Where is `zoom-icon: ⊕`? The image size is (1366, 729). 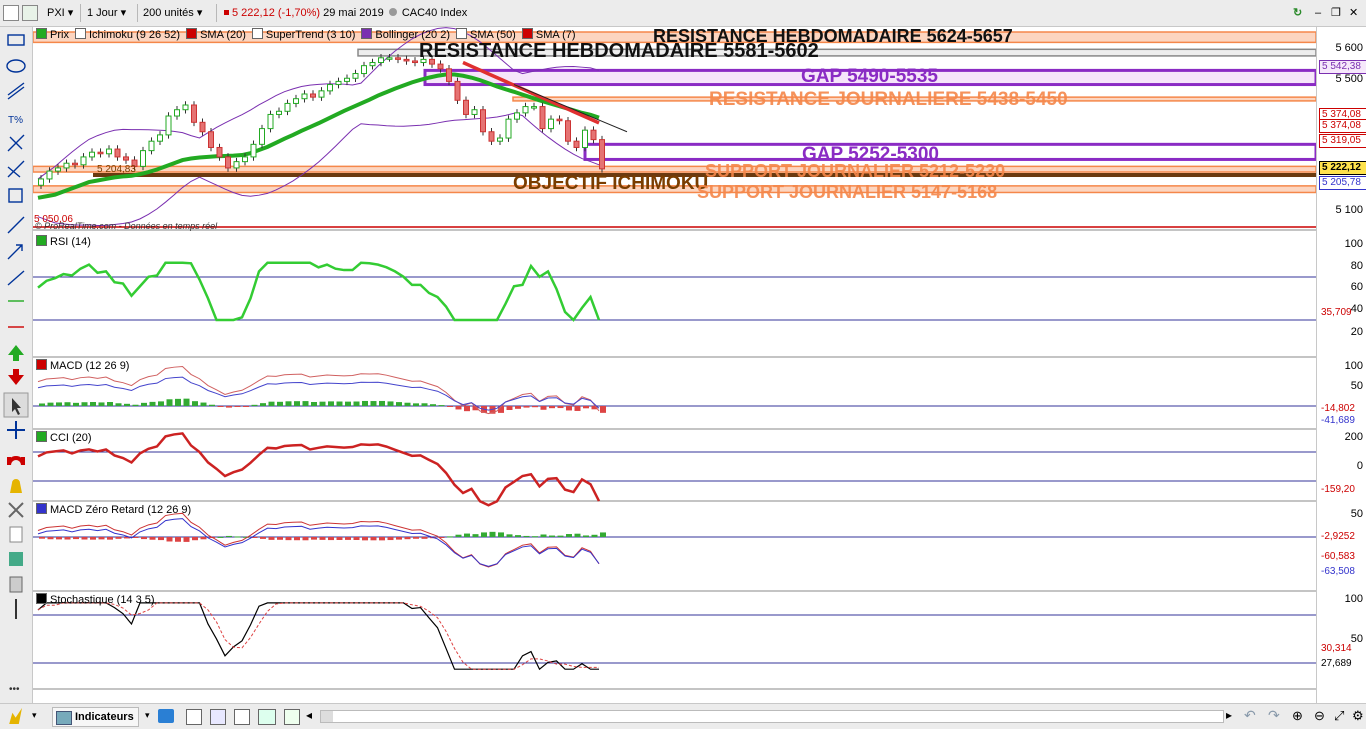 zoom-icon: ⊕ is located at coordinates (1297, 716).